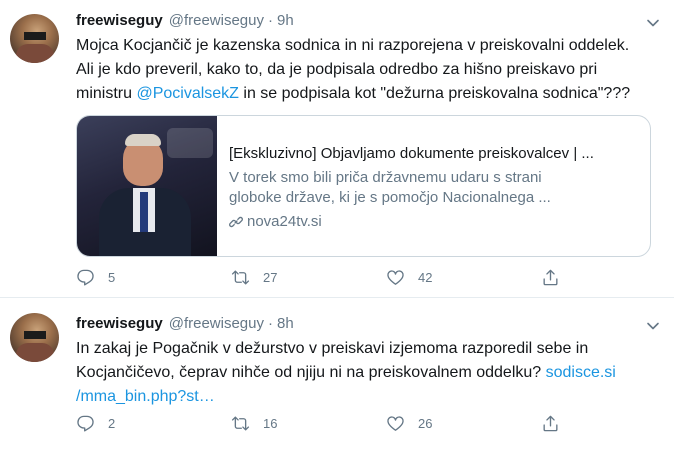 The height and width of the screenshot is (461, 674). What do you see at coordinates (581, 372) in the screenshot?
I see `url-link: sodisce.si` at bounding box center [581, 372].